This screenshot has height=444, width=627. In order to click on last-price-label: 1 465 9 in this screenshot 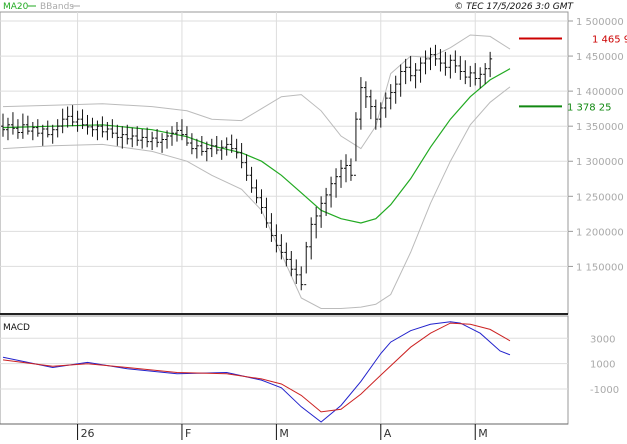, I will do `click(609, 40)`.